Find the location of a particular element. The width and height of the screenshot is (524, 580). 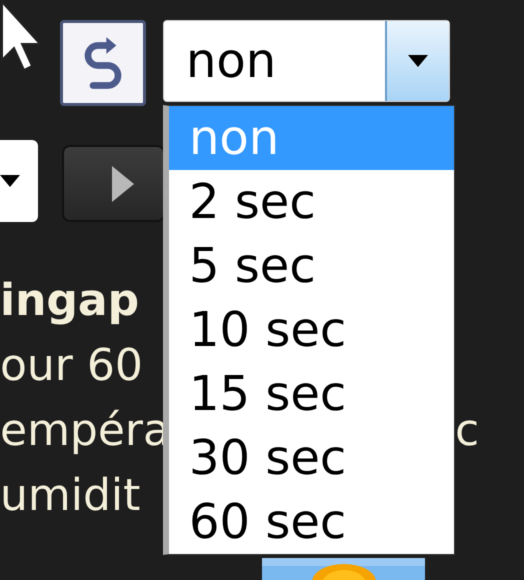

dropdown-option: 30 sec is located at coordinates (311, 458).